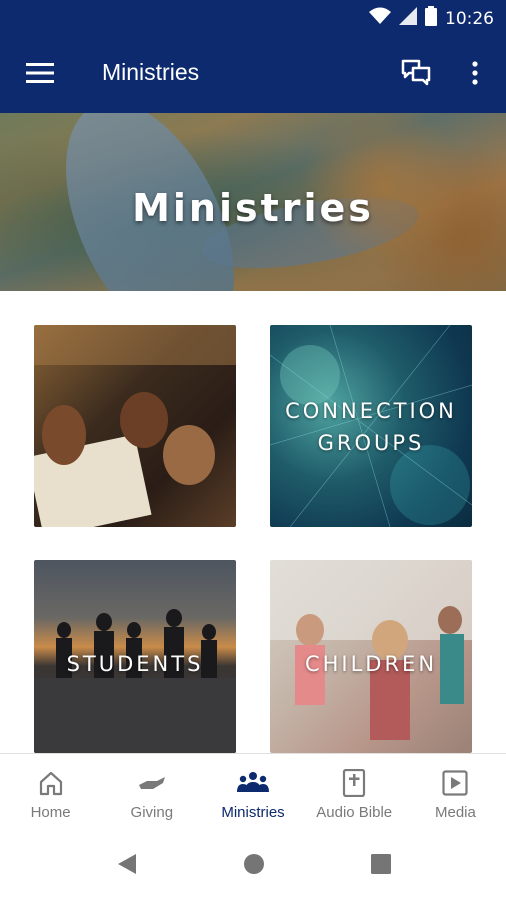  I want to click on more-options-button, so click(475, 75).